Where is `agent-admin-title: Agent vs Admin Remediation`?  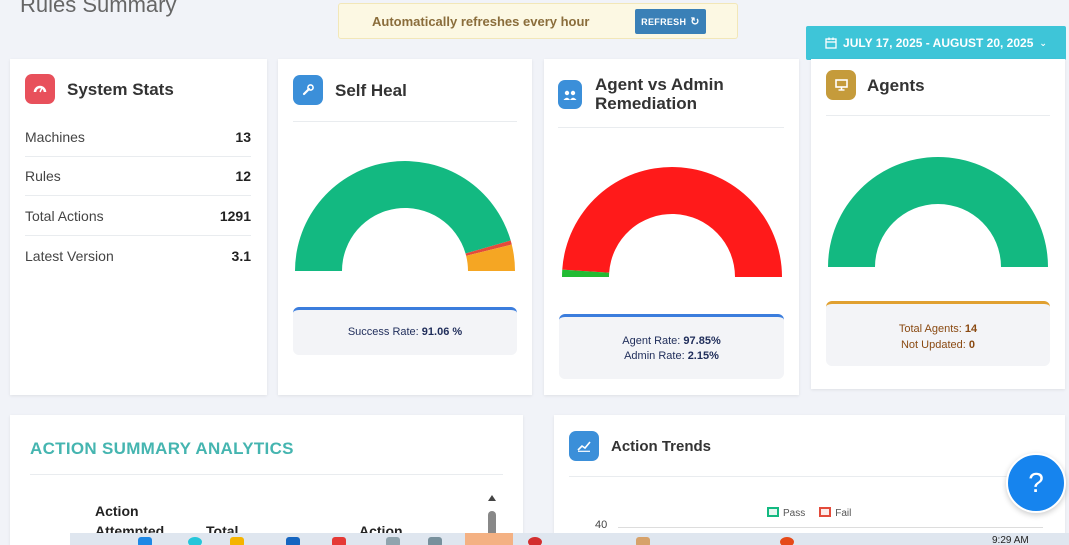
agent-admin-title: Agent vs Admin Remediation is located at coordinates (659, 94).